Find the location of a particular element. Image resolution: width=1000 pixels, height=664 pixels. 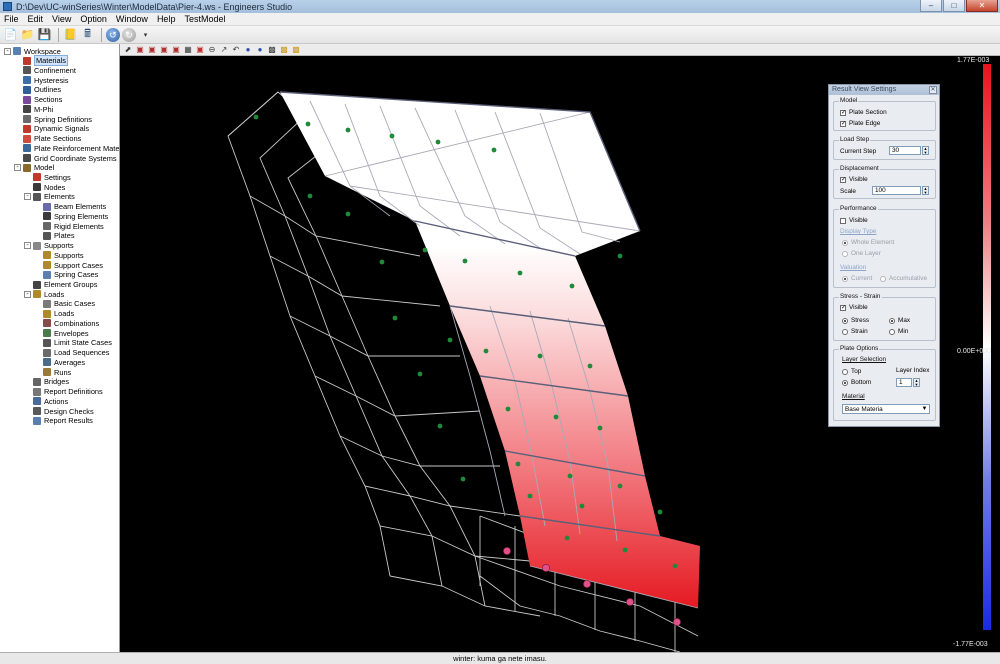

scale-input: 100 is located at coordinates (896, 190).